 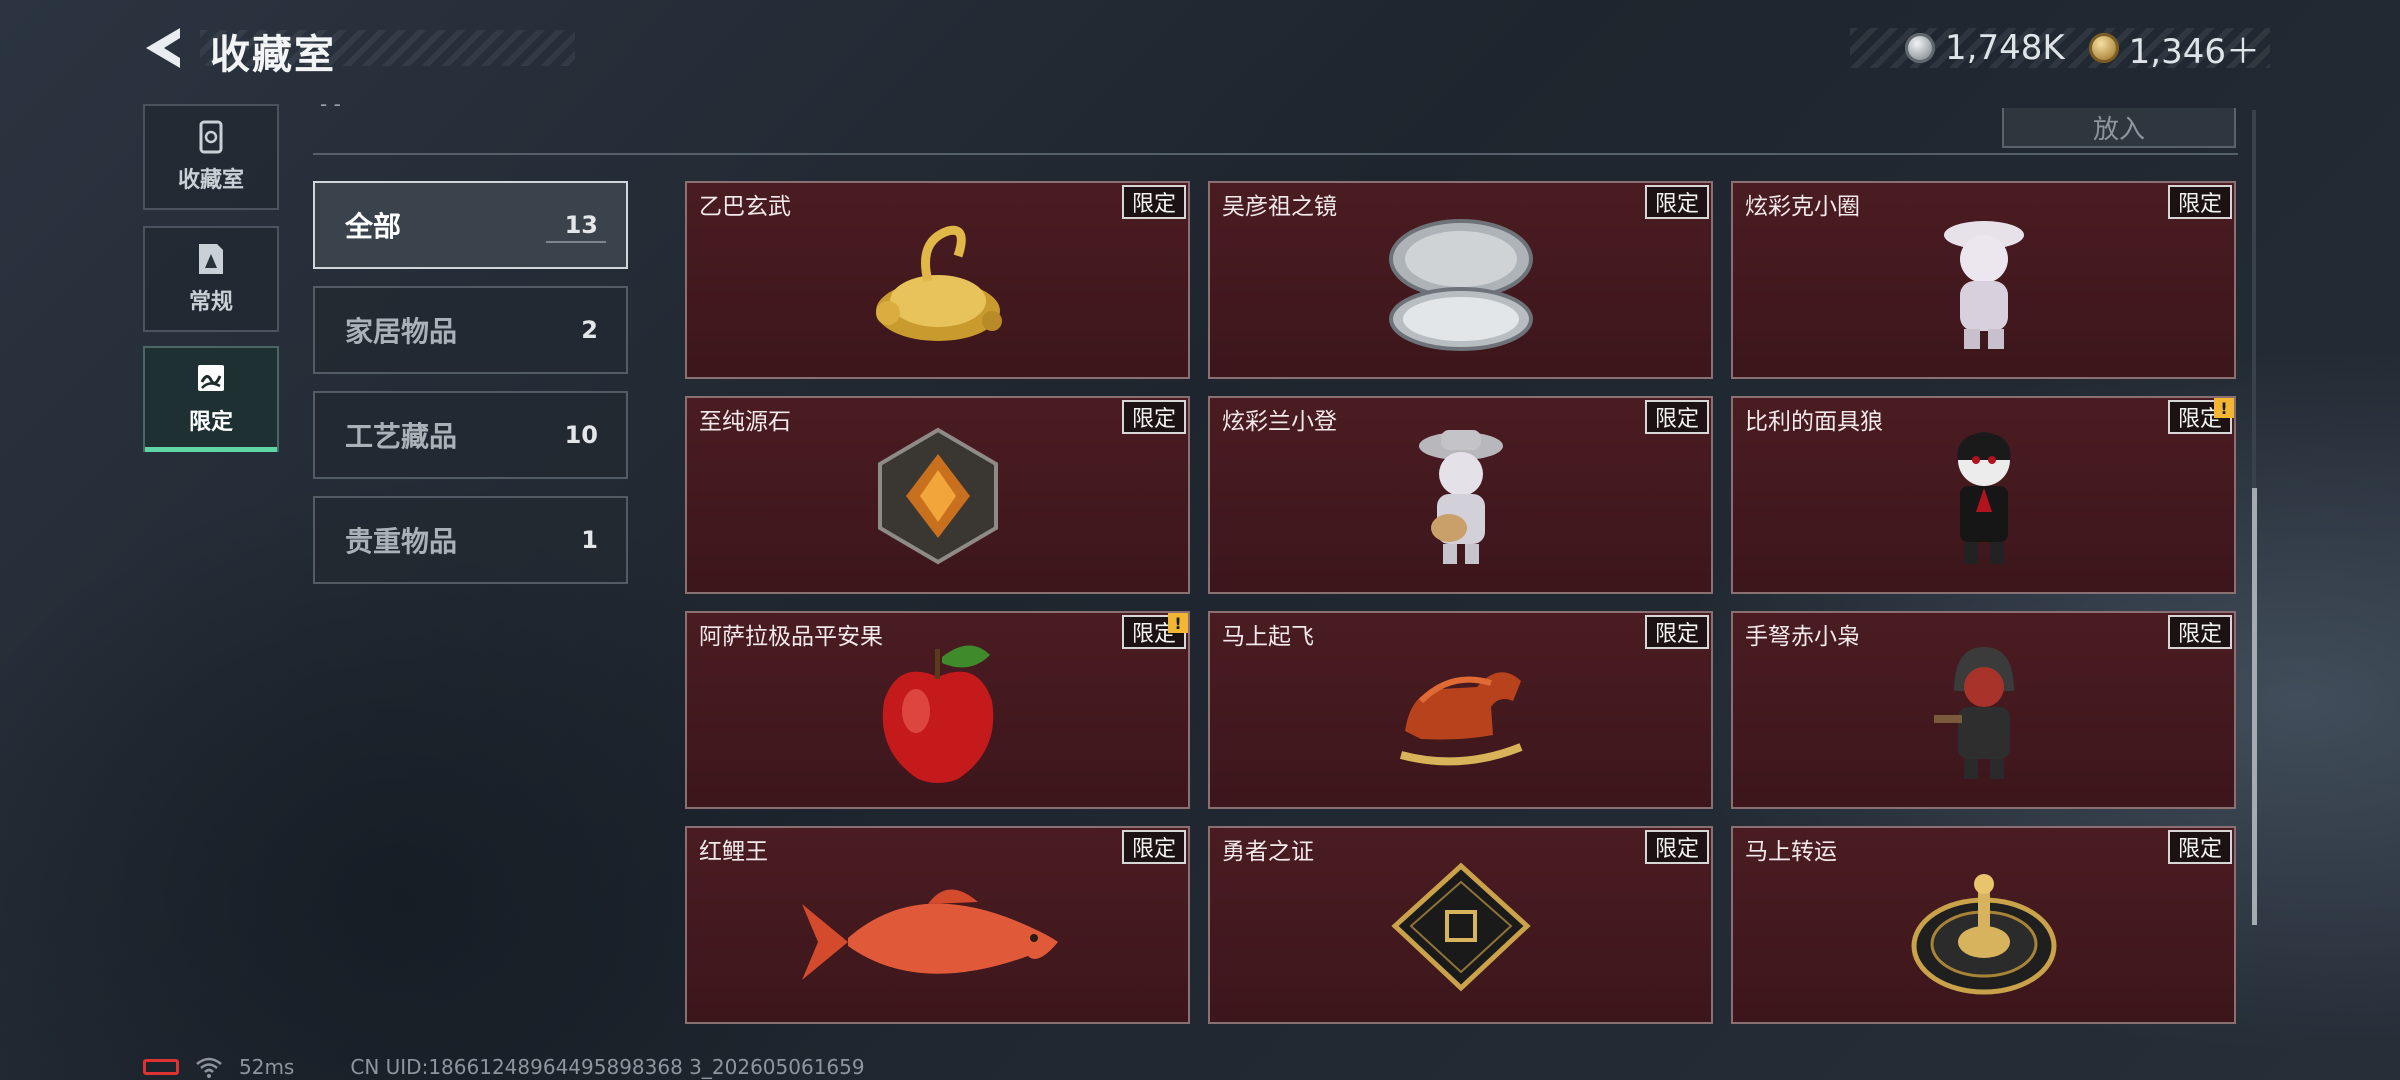 I want to click on compact-mirror-icon, so click(x=1460, y=285).